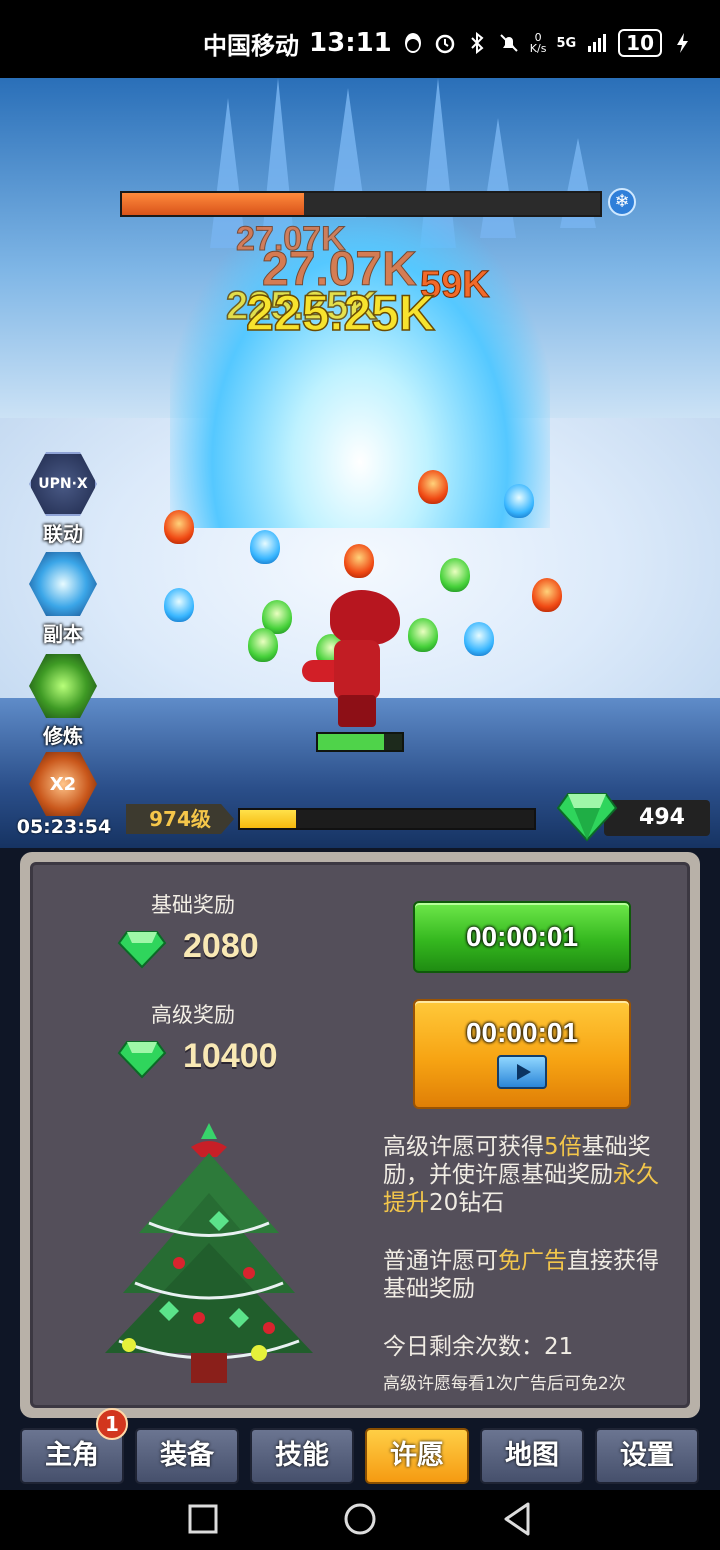 The height and width of the screenshot is (1550, 720). Describe the element at coordinates (522, 1072) in the screenshot. I see `video-ad-icon` at that location.